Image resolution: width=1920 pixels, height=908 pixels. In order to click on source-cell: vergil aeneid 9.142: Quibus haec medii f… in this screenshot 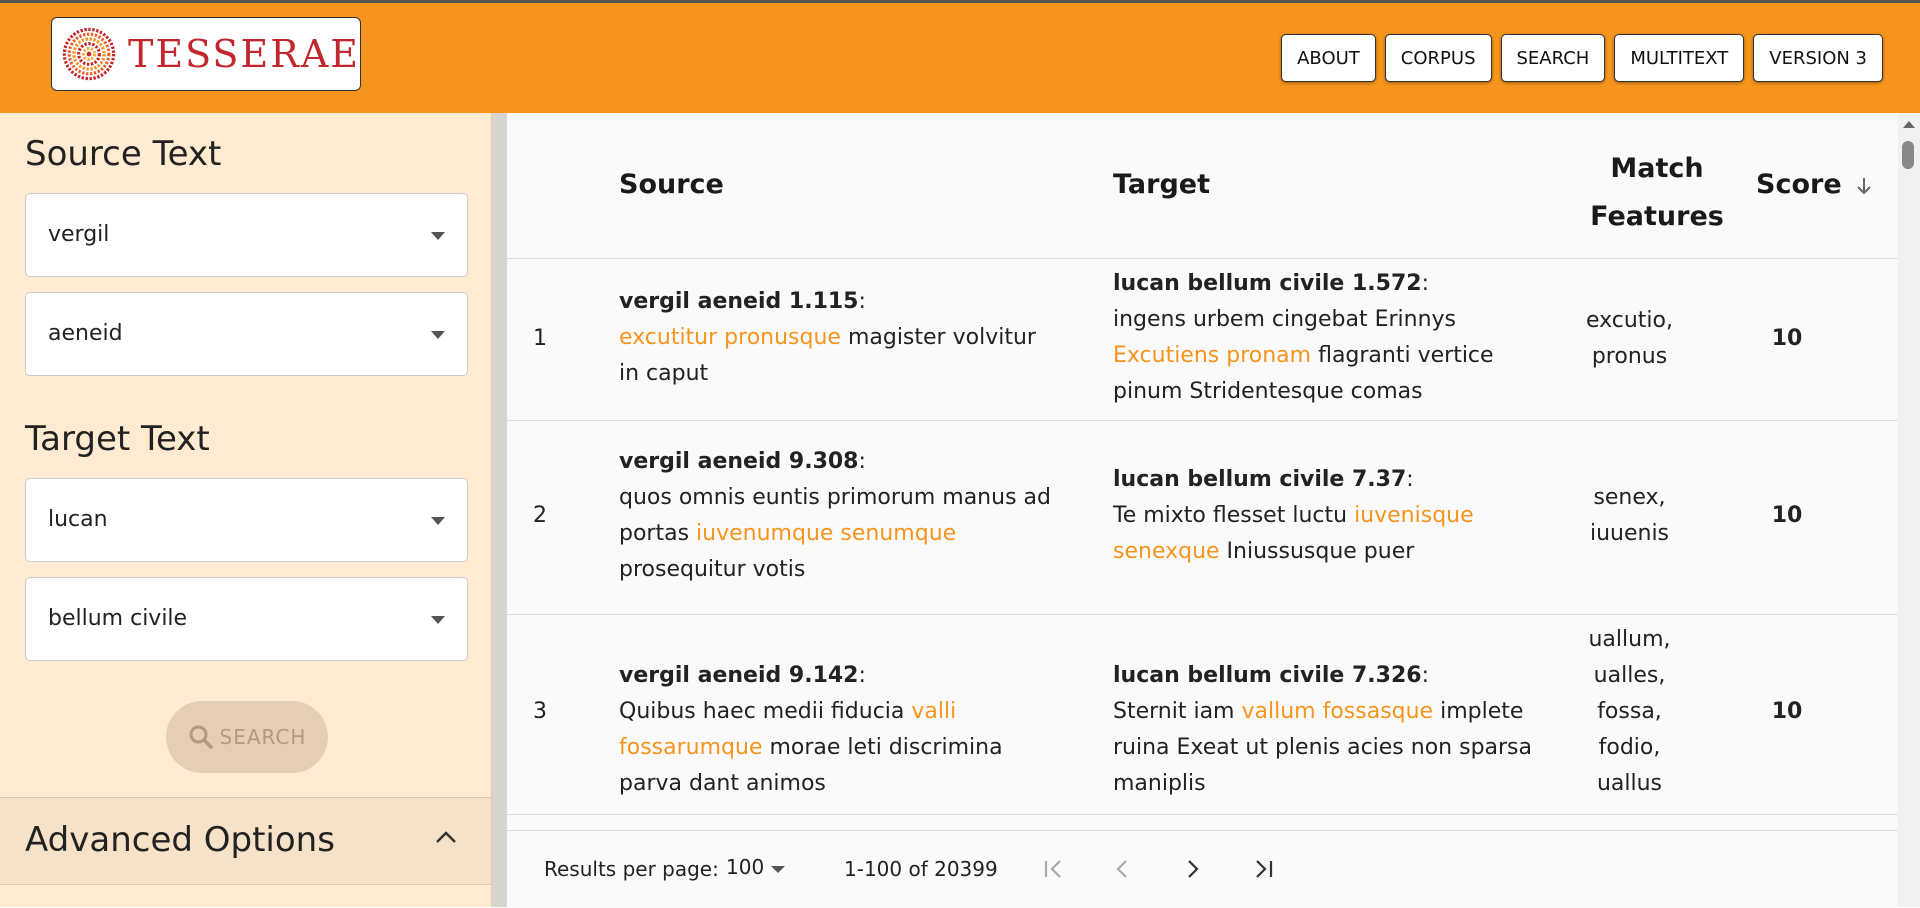, I will do `click(811, 729)`.